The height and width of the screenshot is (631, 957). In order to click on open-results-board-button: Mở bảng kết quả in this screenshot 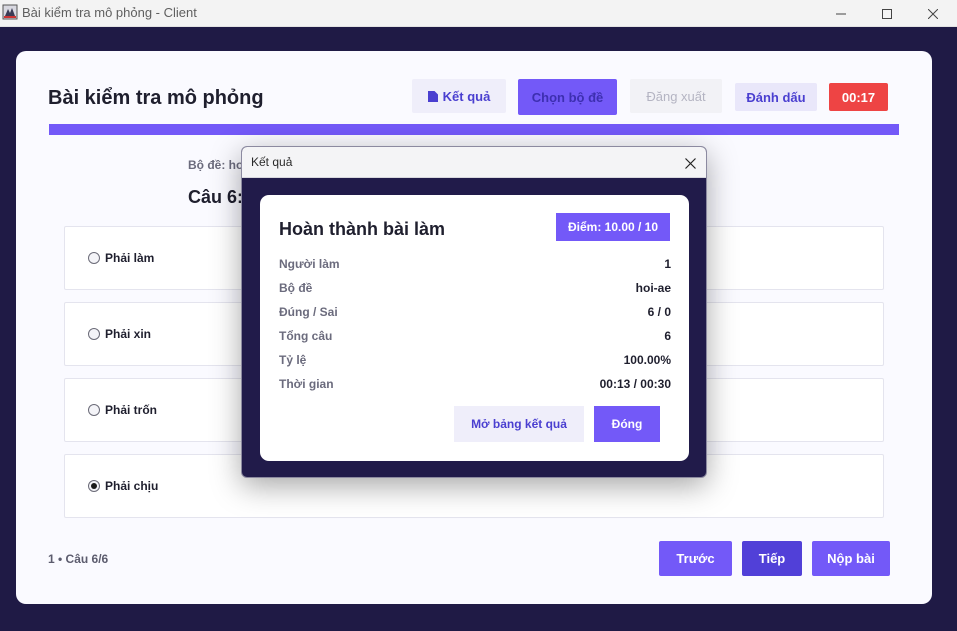, I will do `click(519, 424)`.